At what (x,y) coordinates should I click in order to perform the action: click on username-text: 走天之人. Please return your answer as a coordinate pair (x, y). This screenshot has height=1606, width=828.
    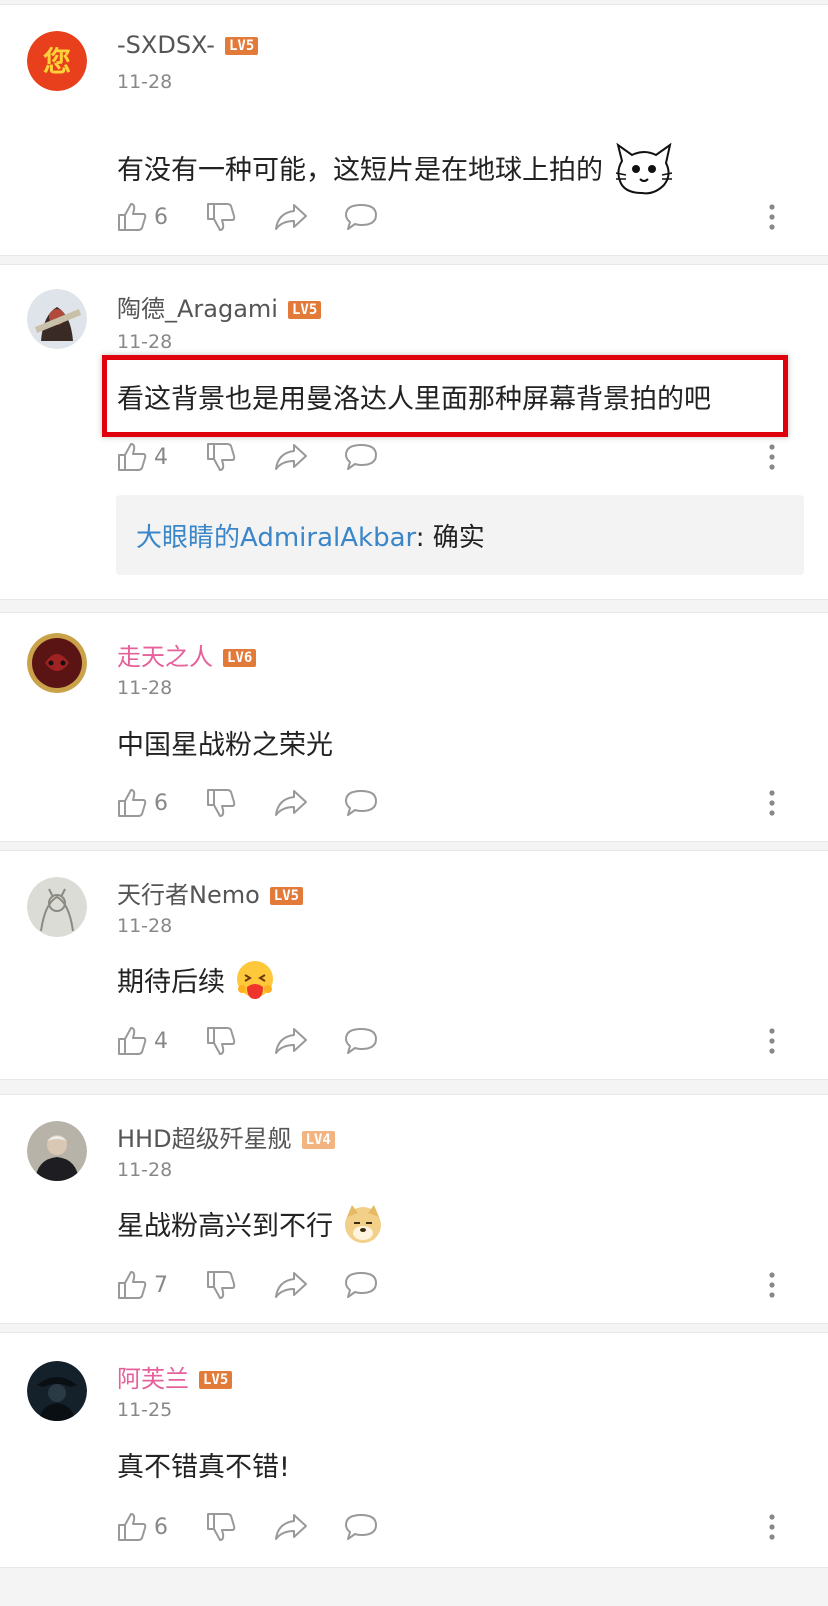
    Looking at the image, I should click on (165, 657).